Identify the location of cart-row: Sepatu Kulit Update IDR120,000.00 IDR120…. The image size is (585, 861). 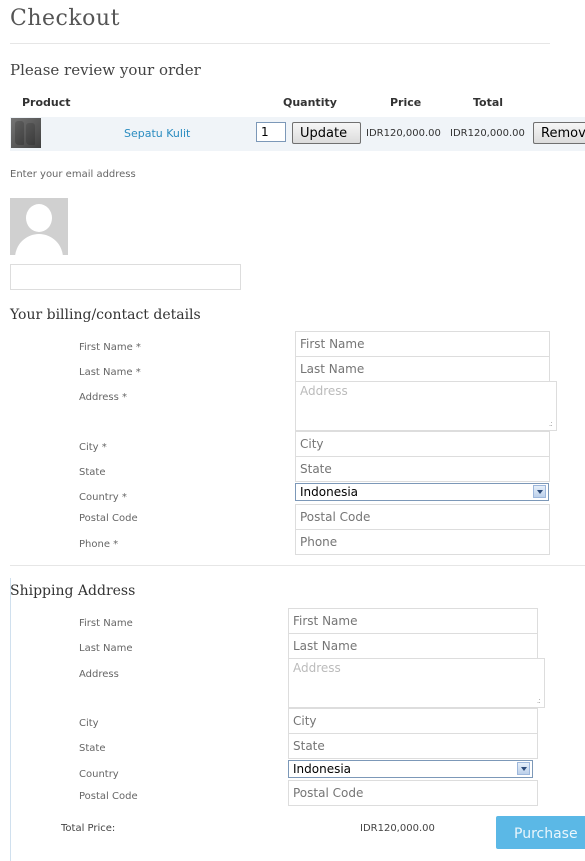
(297, 134).